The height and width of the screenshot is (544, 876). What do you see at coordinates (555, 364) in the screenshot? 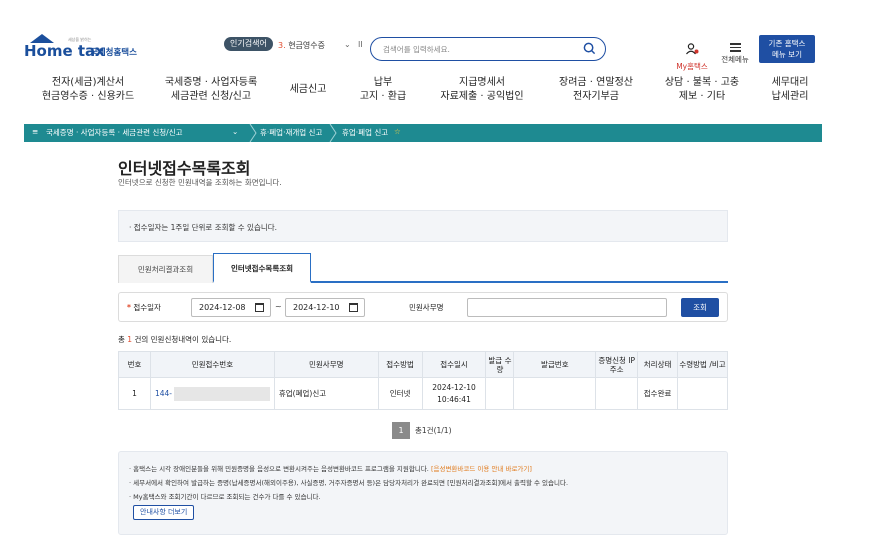
I see `header-issue-no: 발급번호` at bounding box center [555, 364].